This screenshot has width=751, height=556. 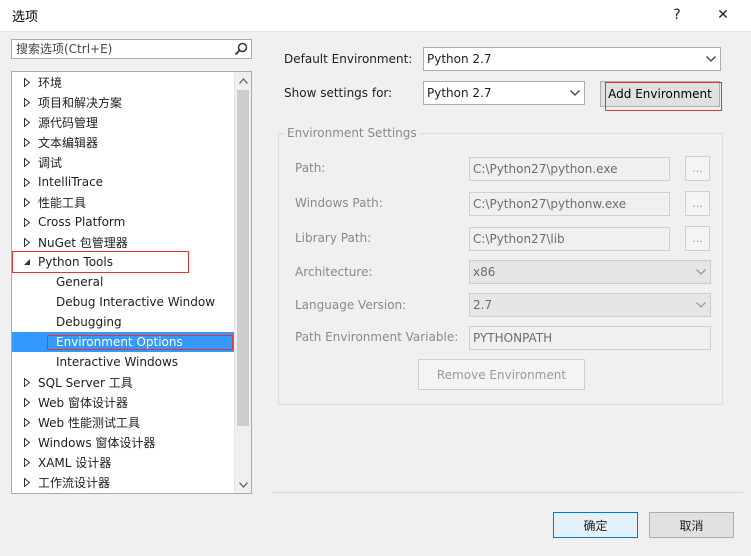 I want to click on tree-item: Web 窗体设计器, so click(x=123, y=402).